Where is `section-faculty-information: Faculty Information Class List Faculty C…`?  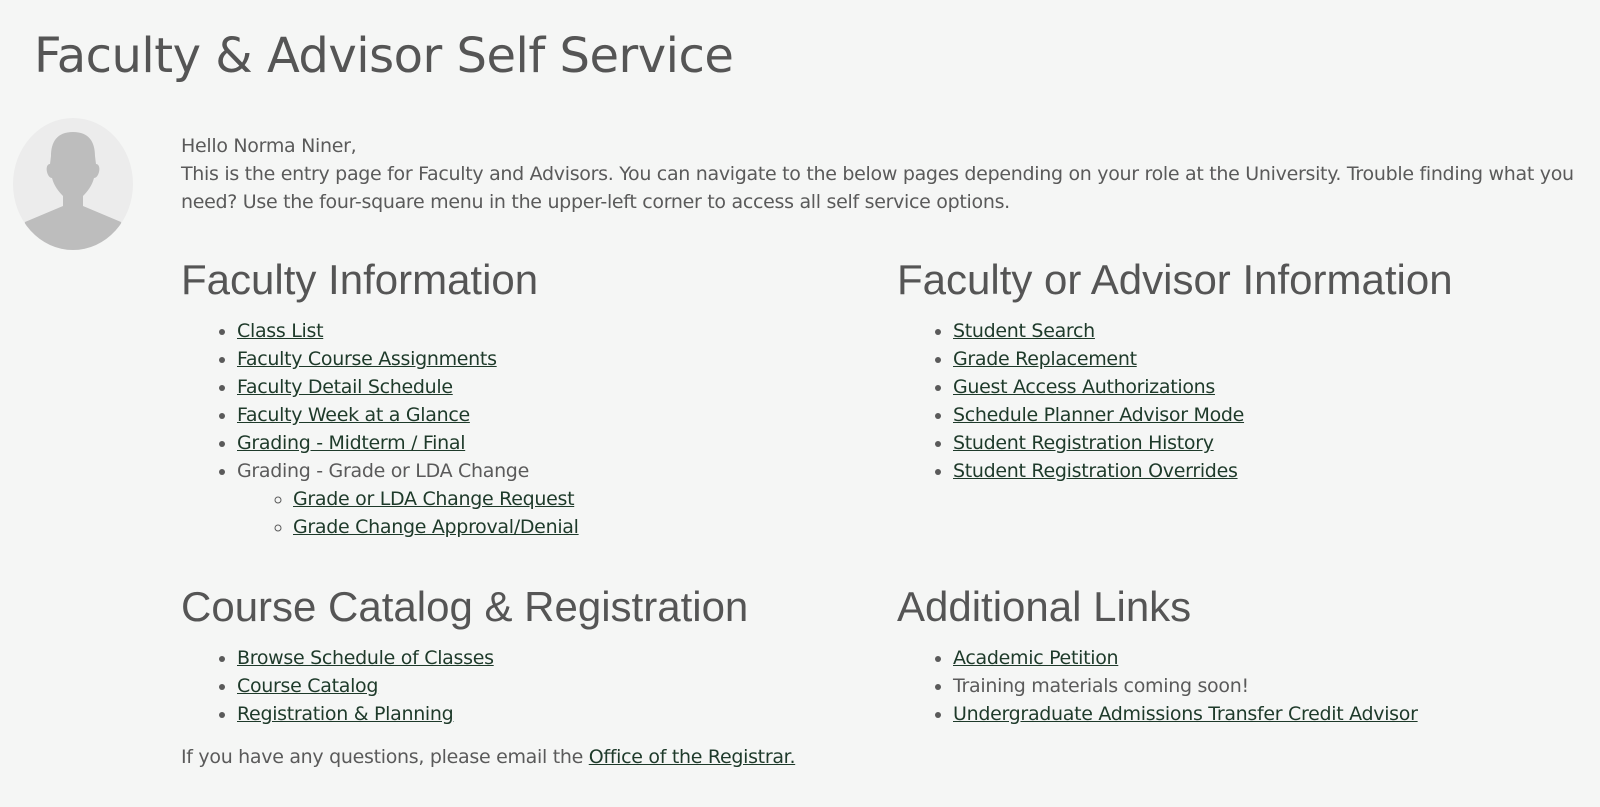 section-faculty-information: Faculty Information Class List Faculty C… is located at coordinates (380, 398).